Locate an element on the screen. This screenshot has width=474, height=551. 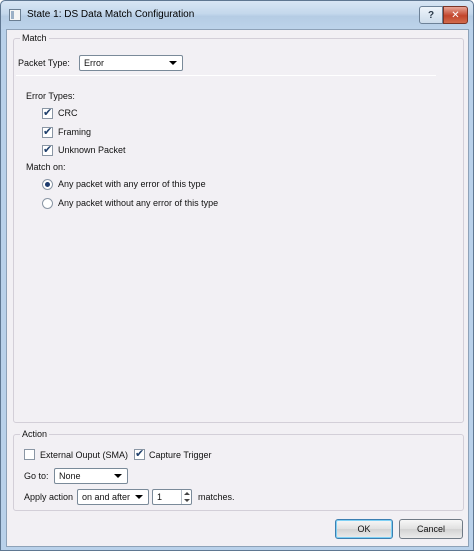
apply-action-value: on and after is located at coordinates (106, 497).